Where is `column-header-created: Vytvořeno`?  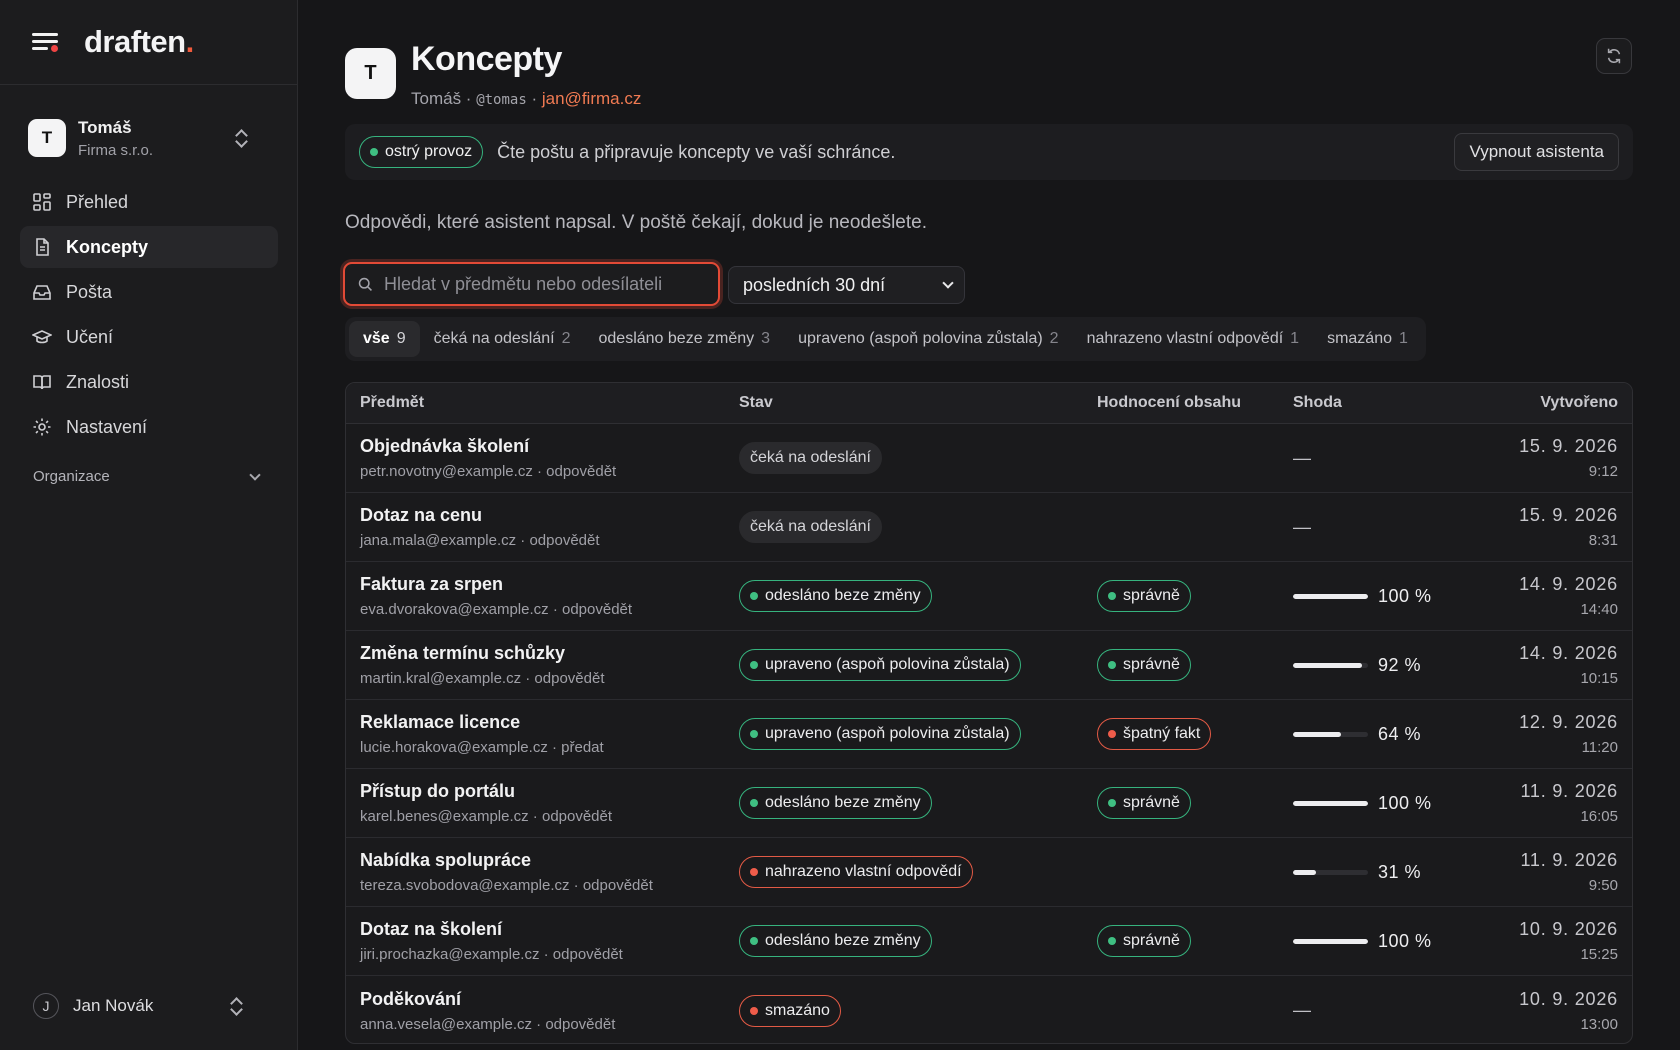
column-header-created: Vytvořeno is located at coordinates (1562, 403).